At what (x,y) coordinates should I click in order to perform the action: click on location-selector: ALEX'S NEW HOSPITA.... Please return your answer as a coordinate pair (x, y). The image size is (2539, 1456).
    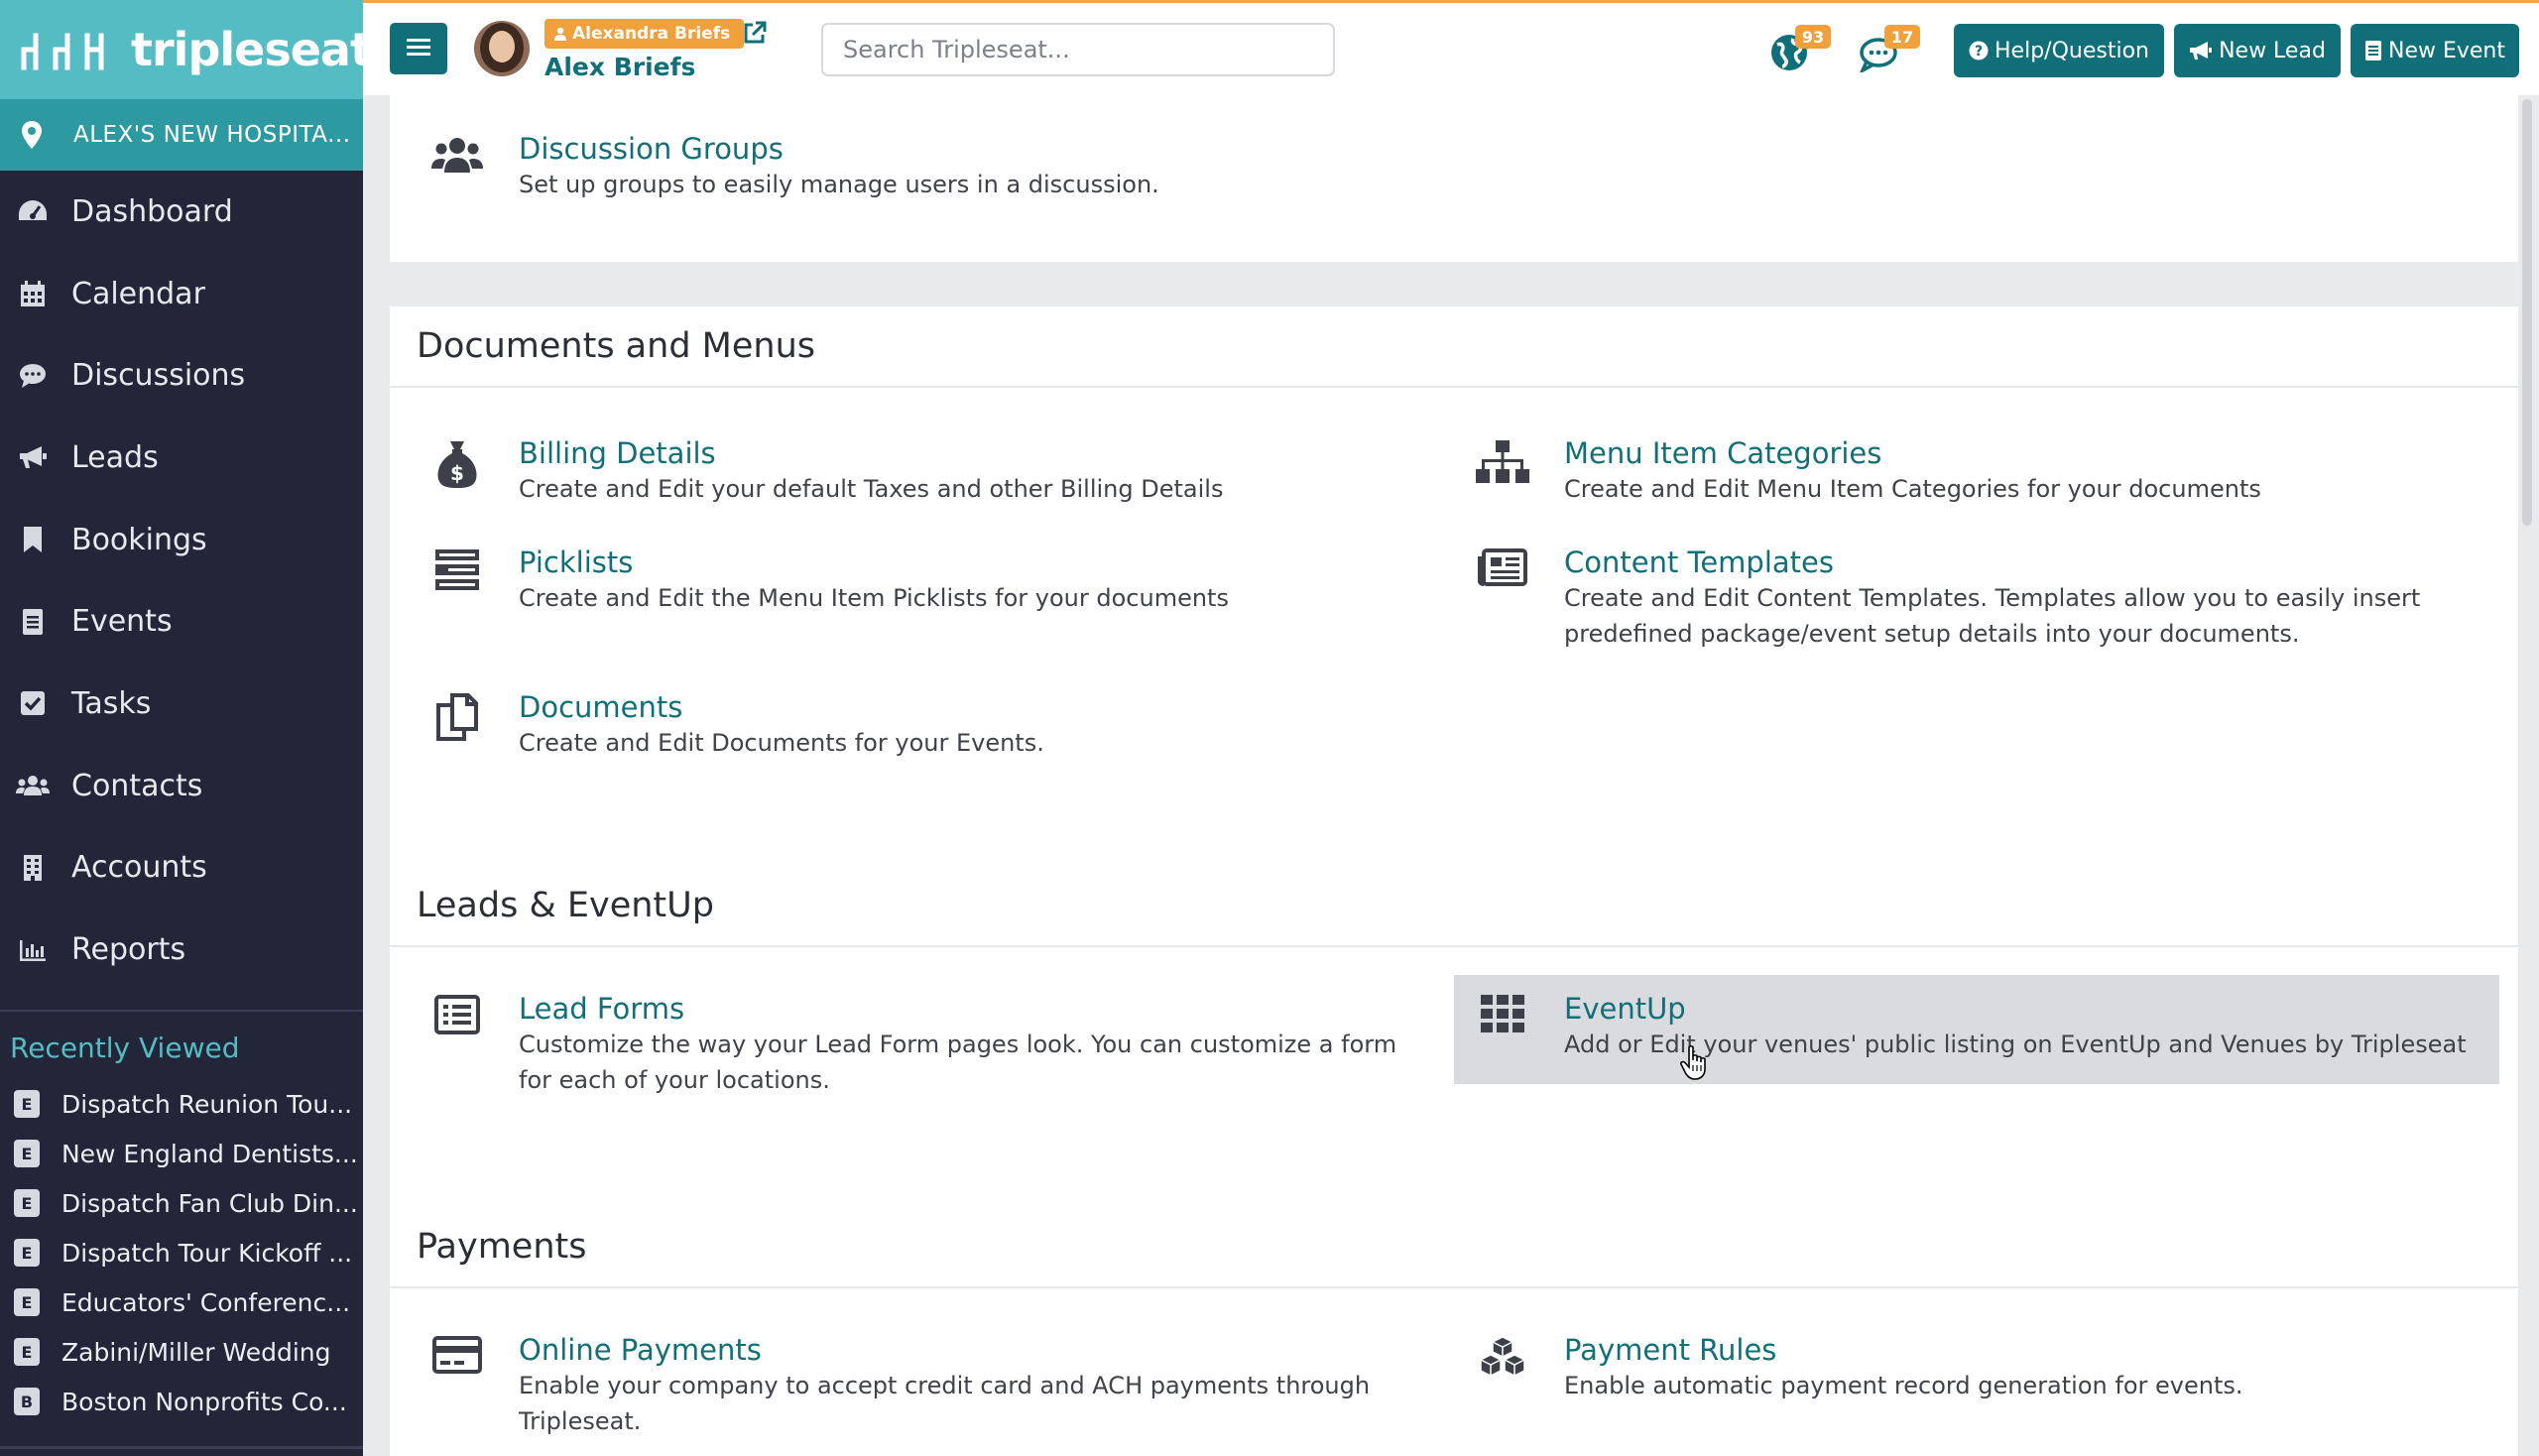
    Looking at the image, I should click on (182, 135).